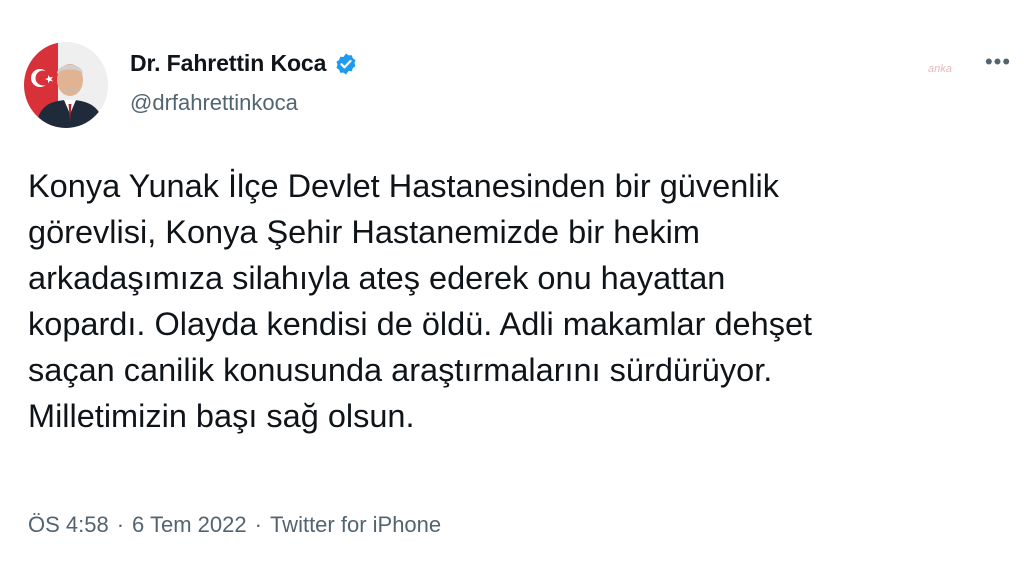  What do you see at coordinates (214, 103) in the screenshot?
I see `author-handle: @drfahrettinkoca` at bounding box center [214, 103].